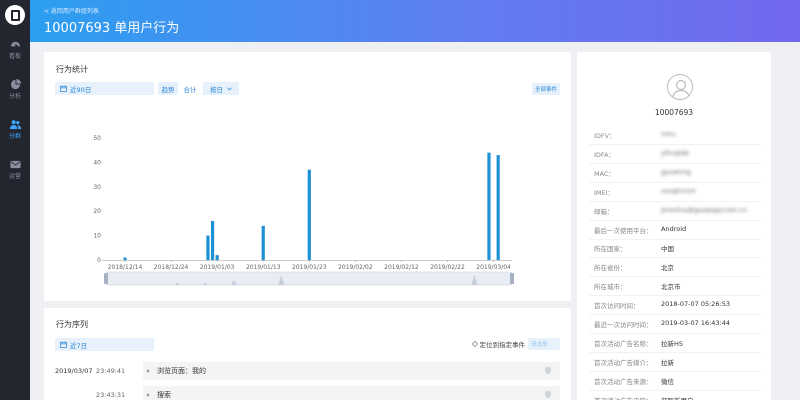 Image resolution: width=800 pixels, height=400 pixels. Describe the element at coordinates (15, 84) in the screenshot. I see `pie-chart-icon` at that location.